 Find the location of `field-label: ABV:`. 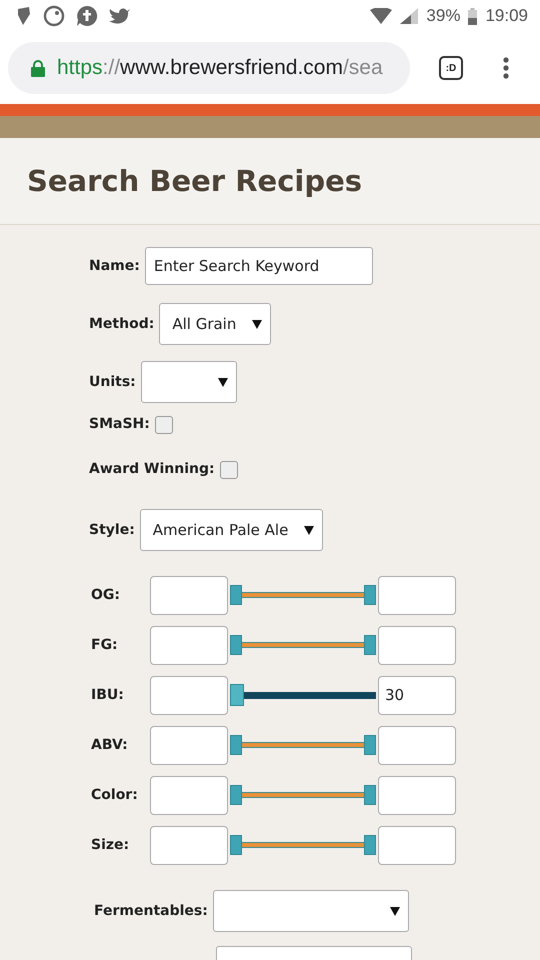

field-label: ABV: is located at coordinates (110, 745).